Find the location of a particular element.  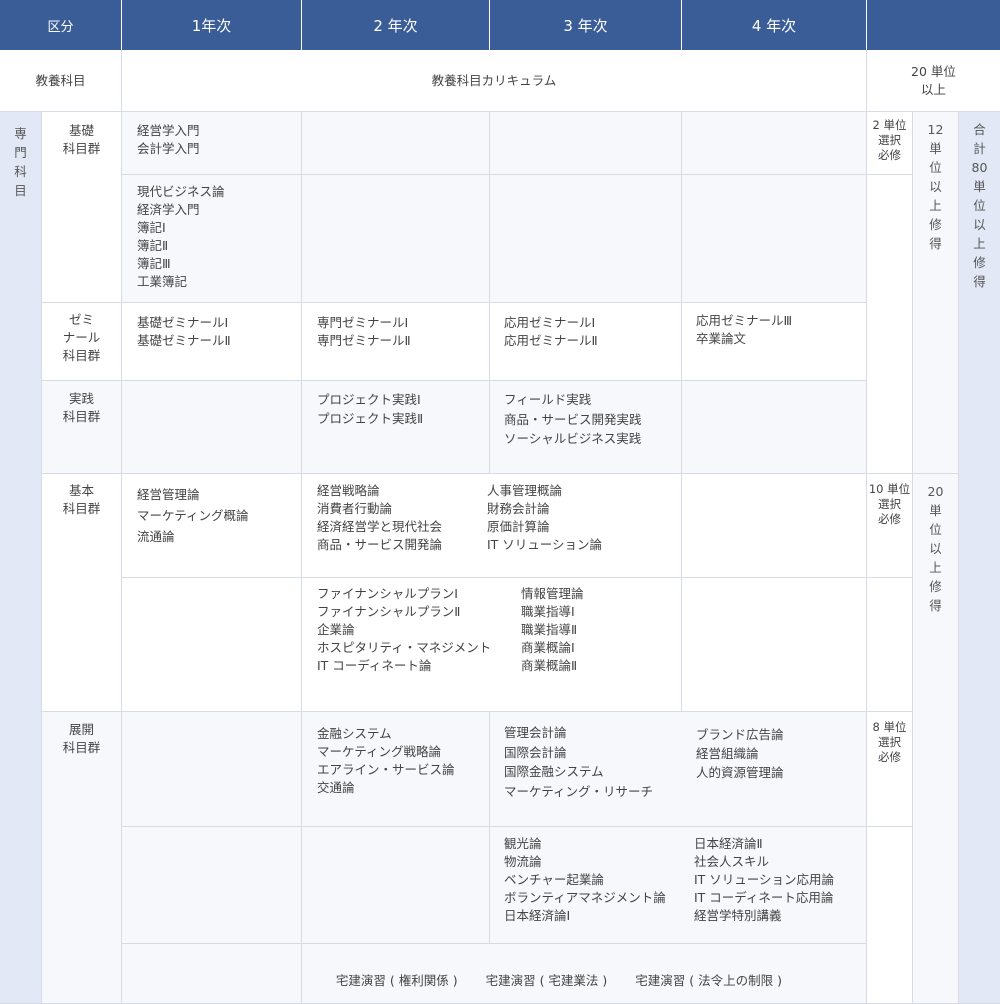

jissen-group-label: 実践 科目群 is located at coordinates (82, 427).